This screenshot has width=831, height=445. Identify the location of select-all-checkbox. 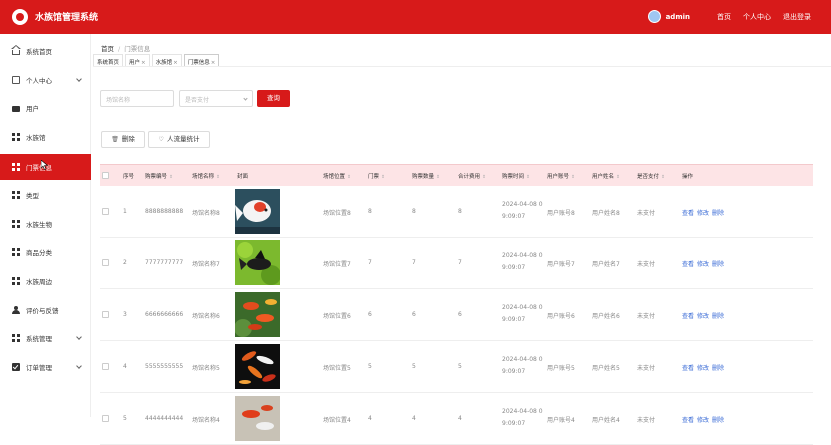
(105, 175).